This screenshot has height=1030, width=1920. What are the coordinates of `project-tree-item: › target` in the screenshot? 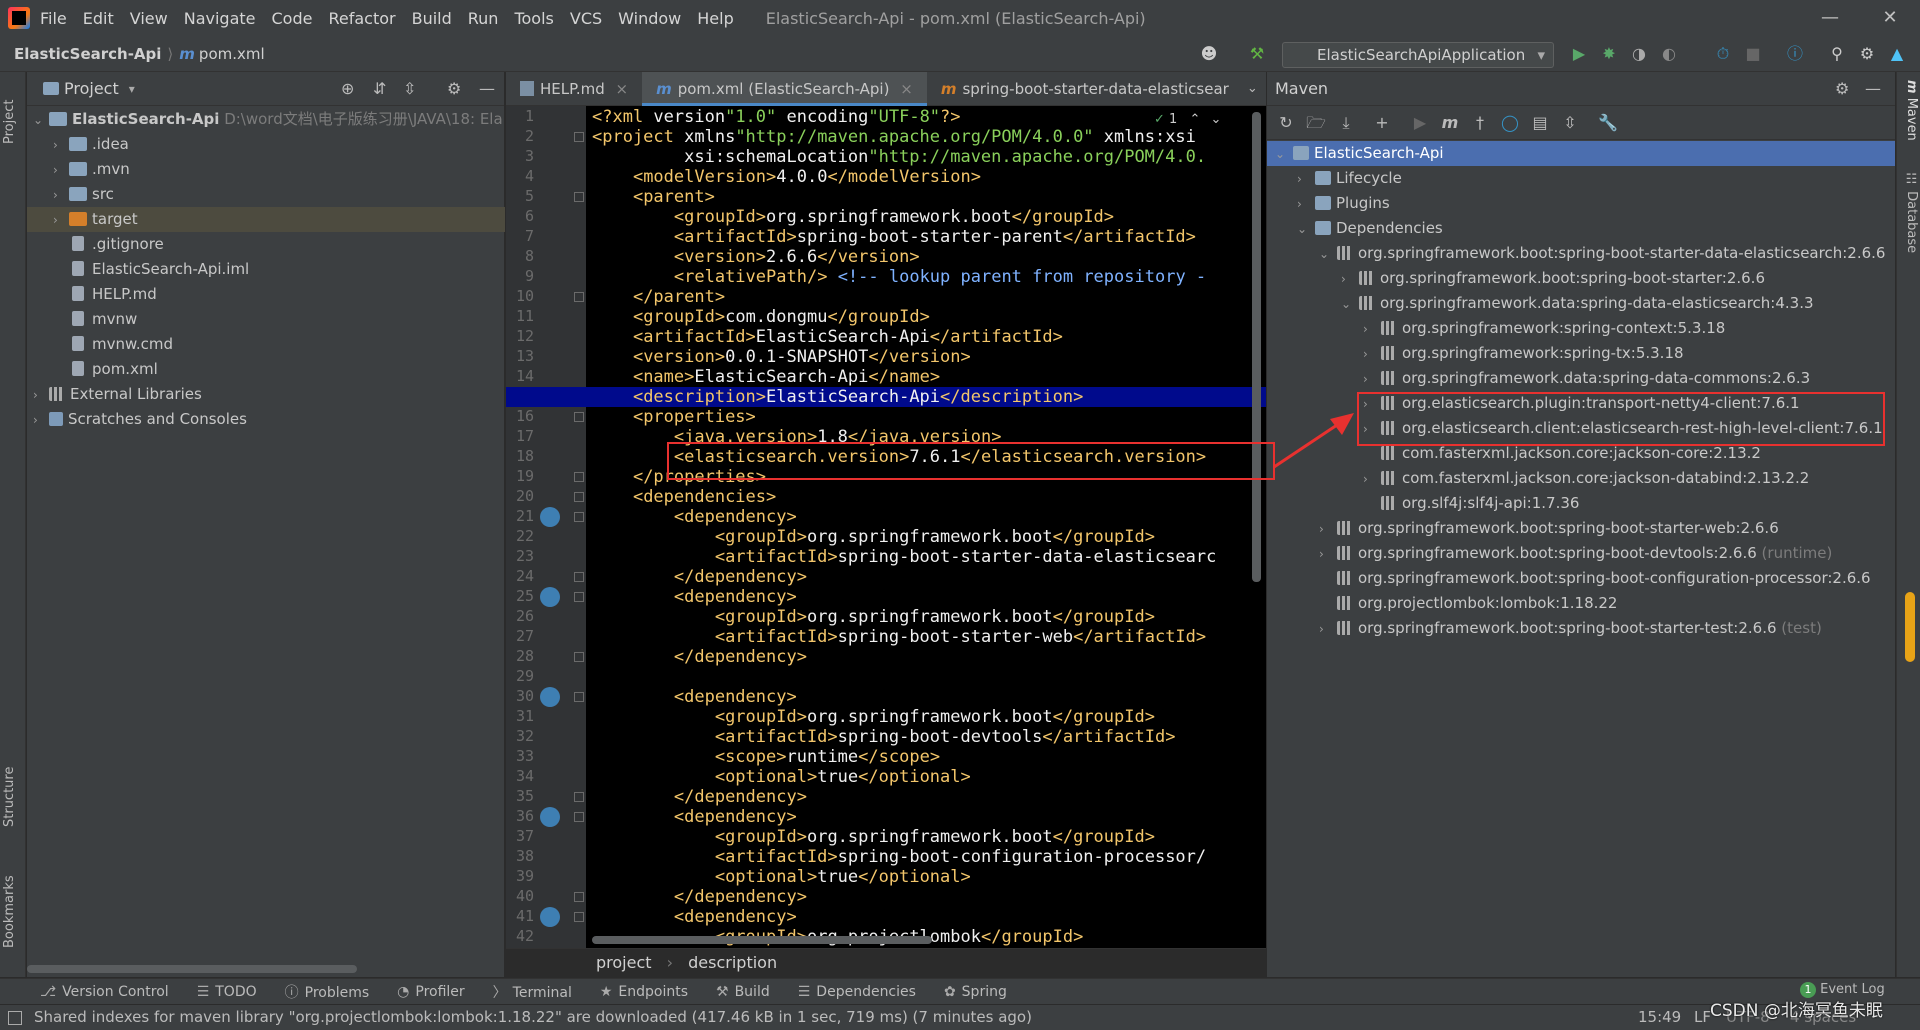 It's located at (266, 219).